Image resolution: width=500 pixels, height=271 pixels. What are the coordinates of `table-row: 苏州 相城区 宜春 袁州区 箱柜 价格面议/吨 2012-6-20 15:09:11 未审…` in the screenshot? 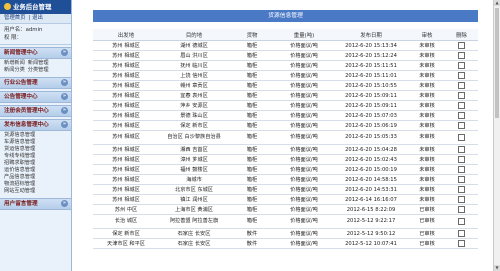 It's located at (285, 95).